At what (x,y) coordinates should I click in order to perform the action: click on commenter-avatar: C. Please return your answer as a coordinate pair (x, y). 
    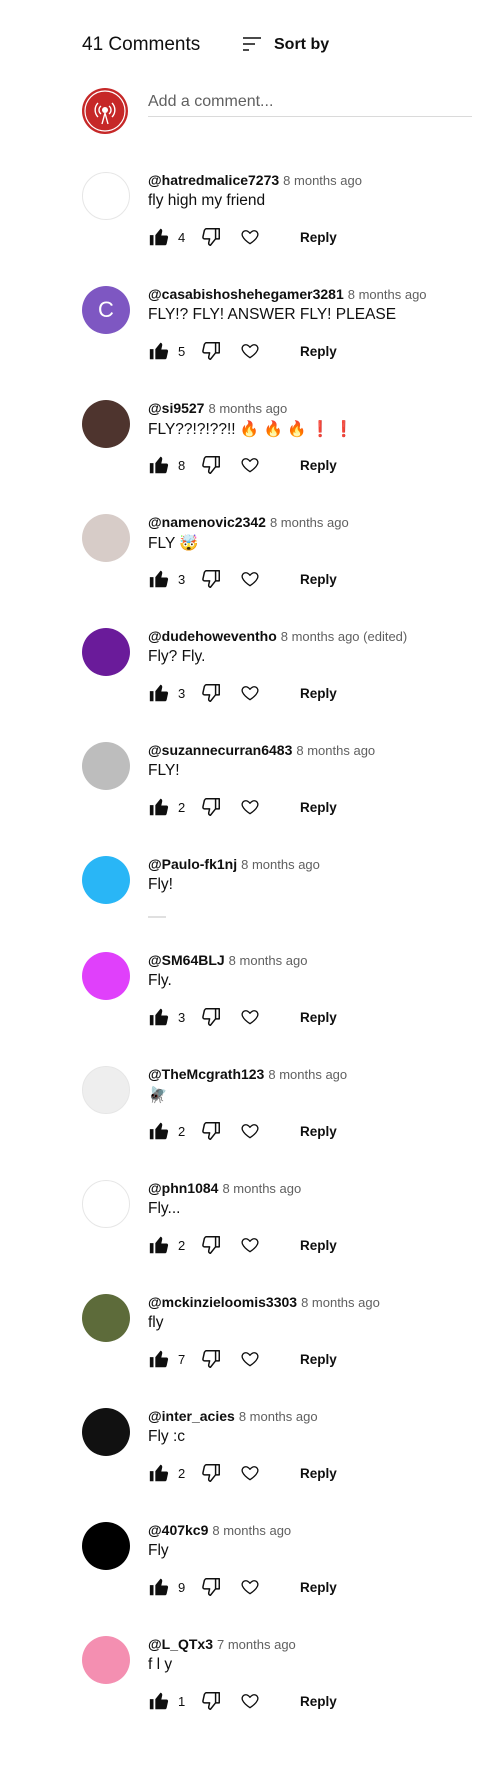
    Looking at the image, I should click on (106, 310).